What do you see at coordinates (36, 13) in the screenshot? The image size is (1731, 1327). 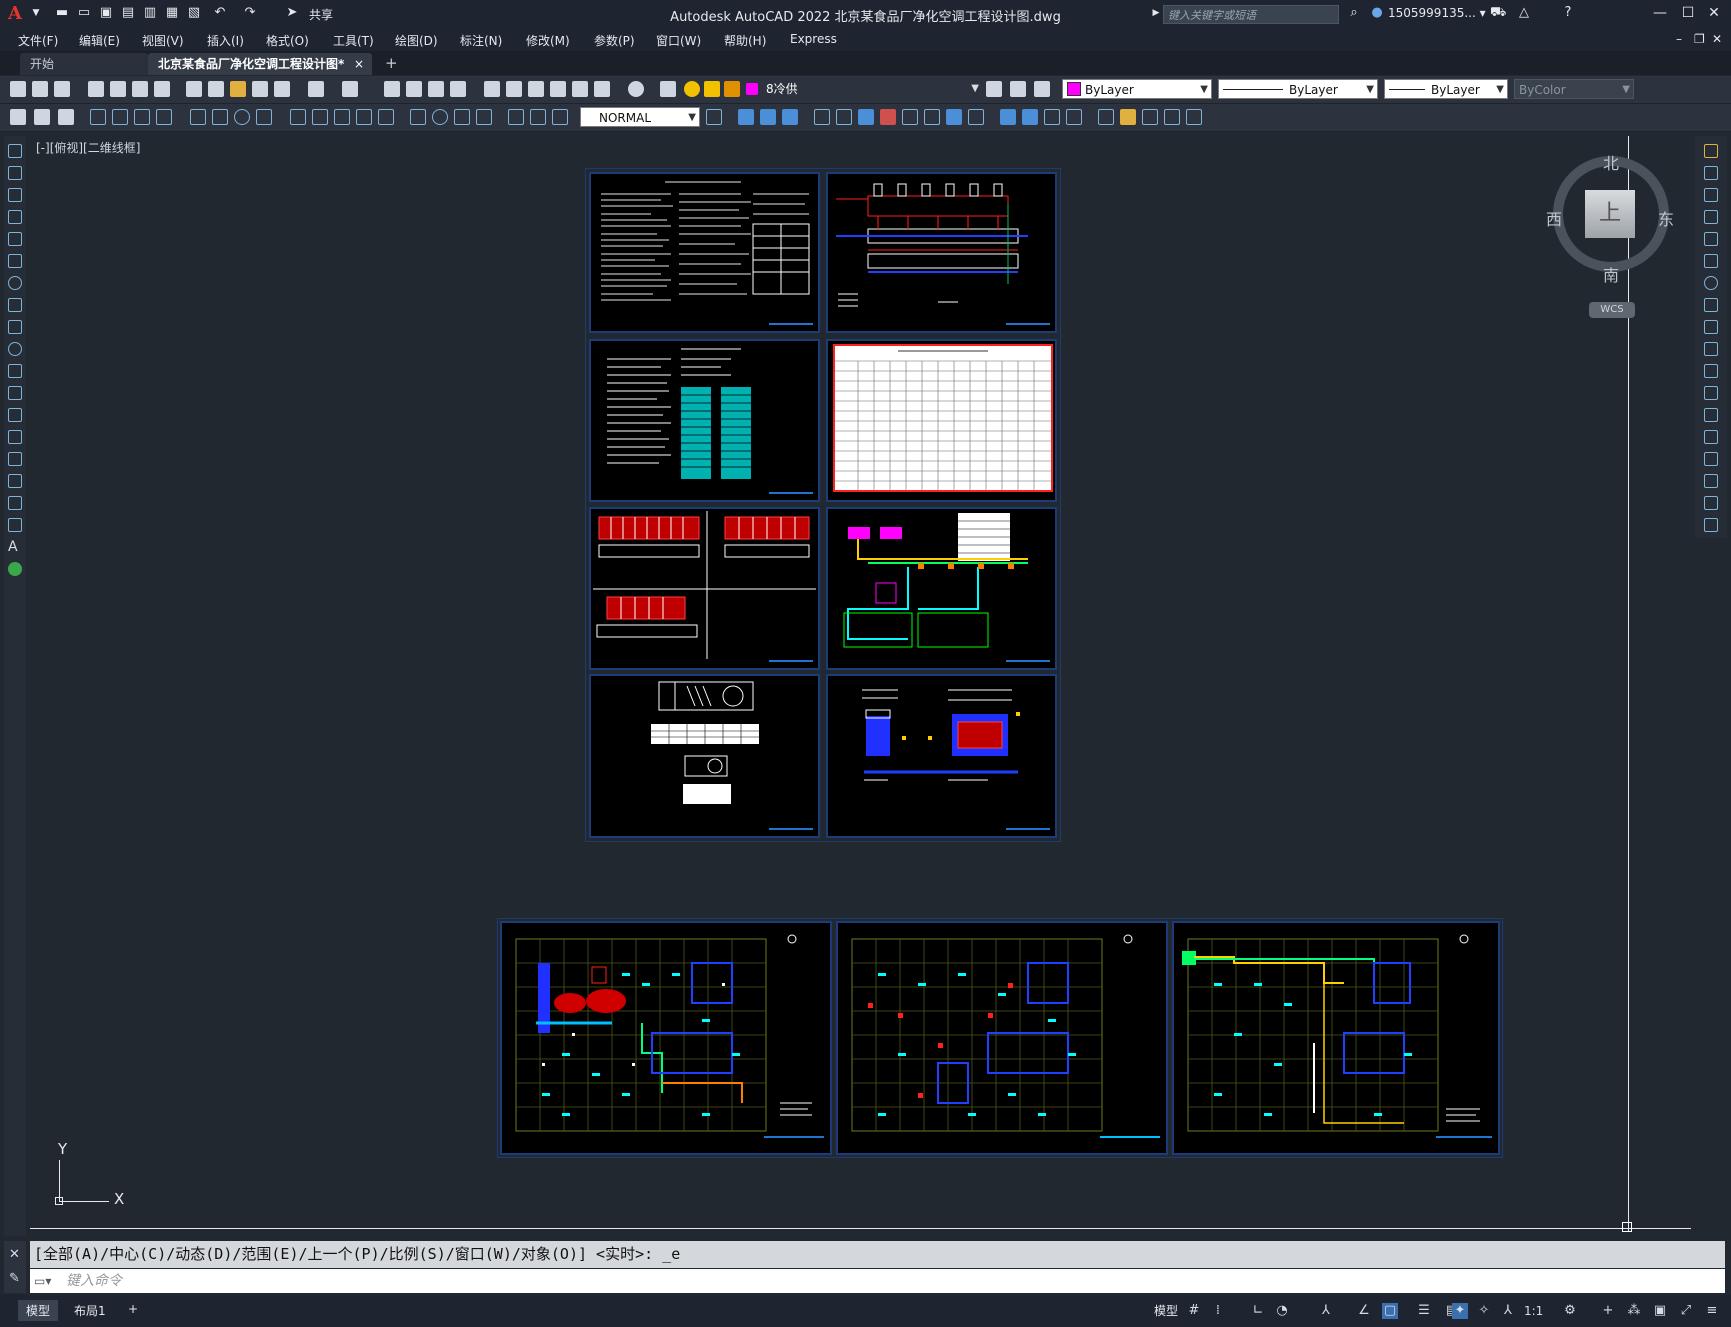 I see `app-menu-chevron-icon: ▼` at bounding box center [36, 13].